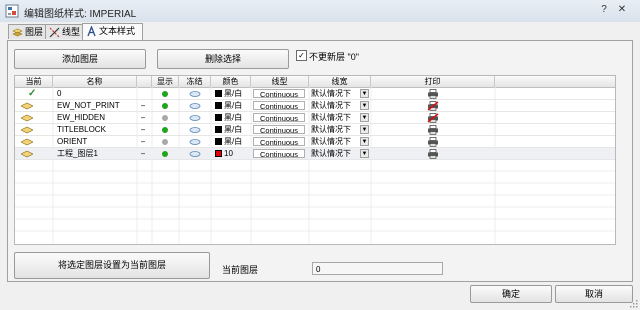 This screenshot has width=640, height=310. What do you see at coordinates (12, 11) in the screenshot?
I see `app-icon` at bounding box center [12, 11].